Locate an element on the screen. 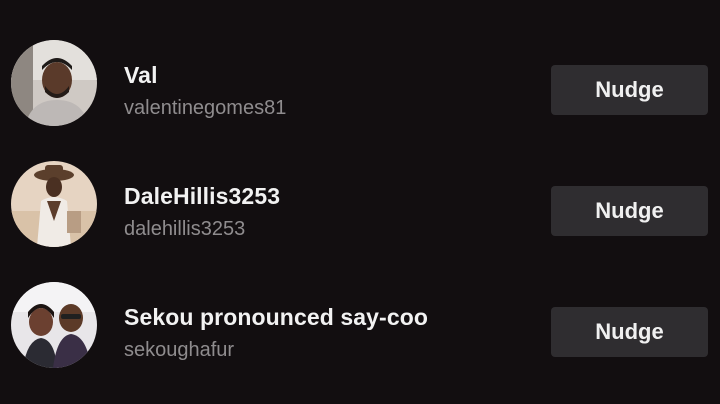 The width and height of the screenshot is (720, 404). user-handle: dalehillis3253 is located at coordinates (185, 229).